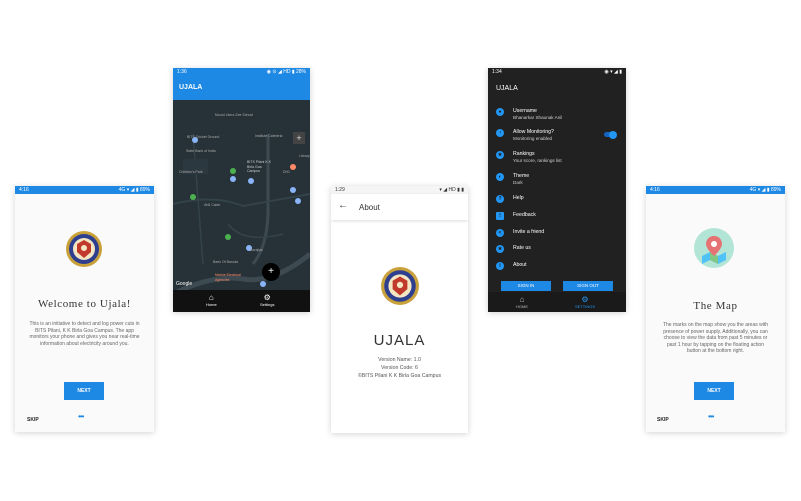 The image size is (801, 501). Describe the element at coordinates (399, 360) in the screenshot. I see `version-name: Version Name: 1.0` at that location.